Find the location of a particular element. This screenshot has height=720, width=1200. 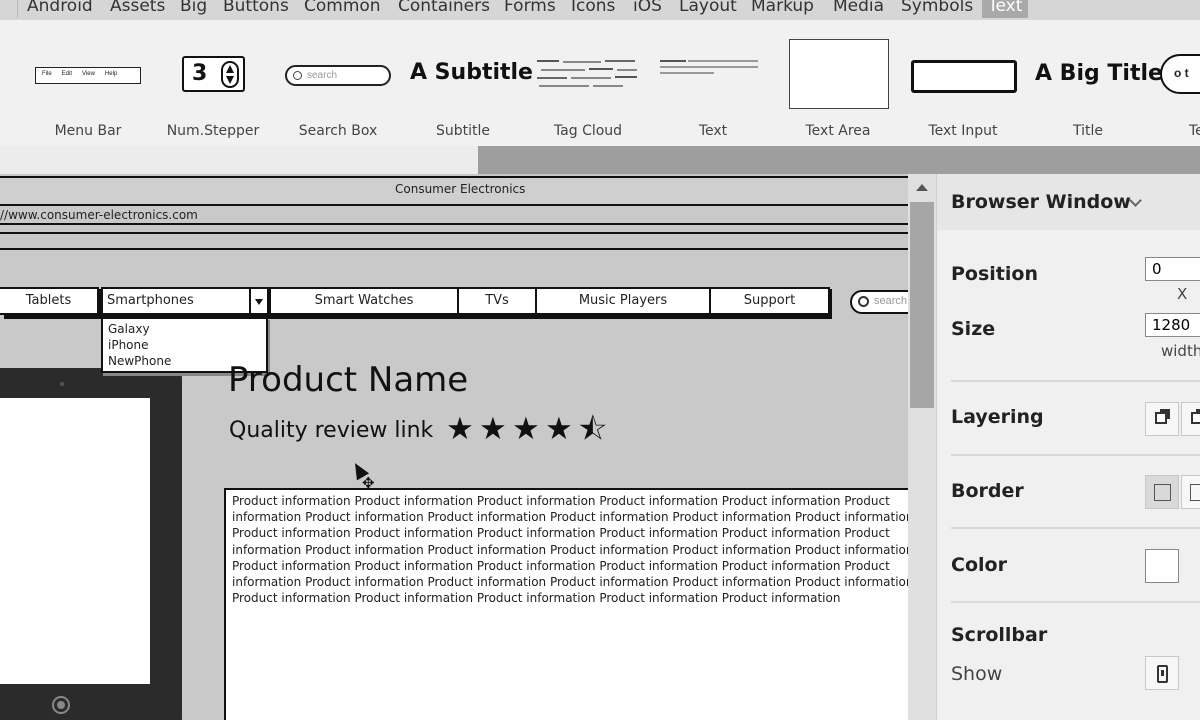

tab-text: Text is located at coordinates (1005, 9).